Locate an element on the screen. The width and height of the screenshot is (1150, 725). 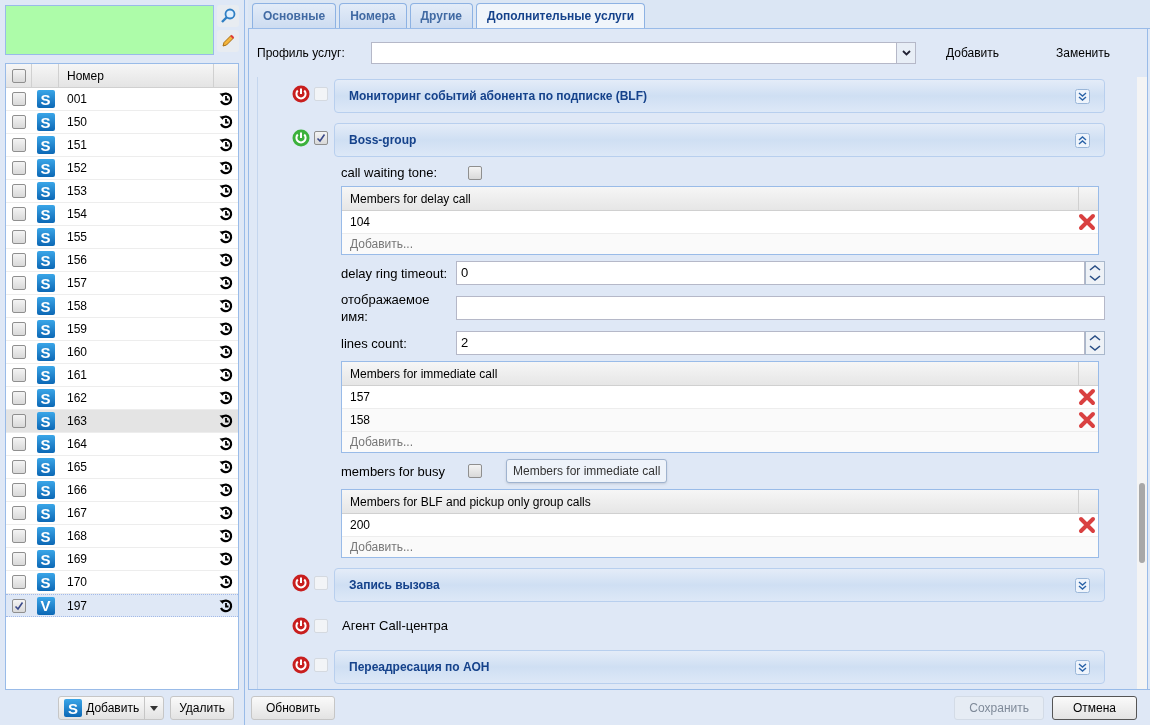
search-button is located at coordinates (228, 16).